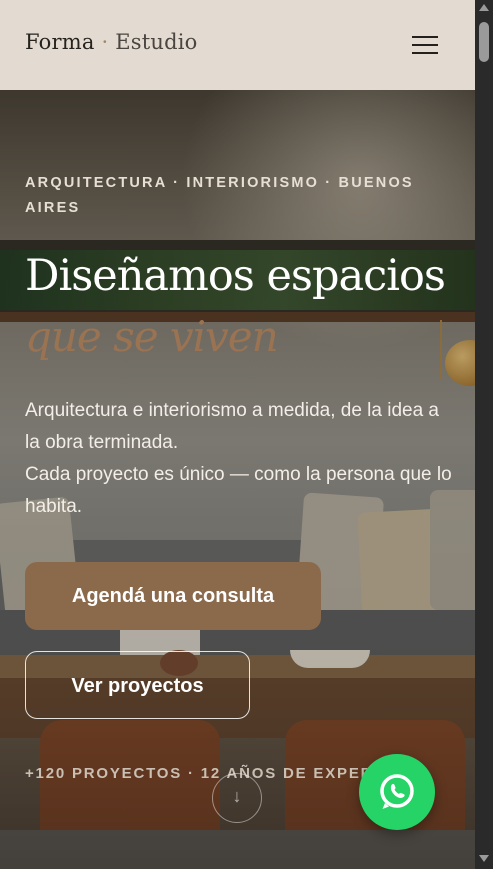 The height and width of the screenshot is (869, 493). I want to click on hamburger-menu-icon, so click(423, 44).